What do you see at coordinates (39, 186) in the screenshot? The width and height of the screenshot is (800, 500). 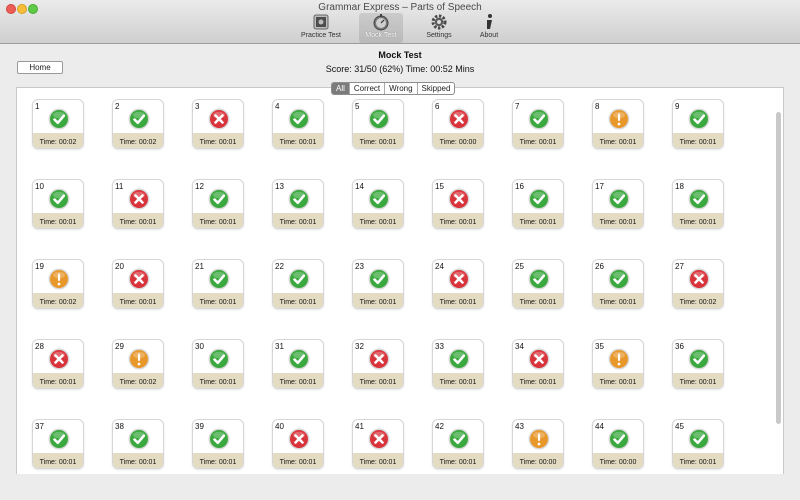 I see `question-number: 10` at bounding box center [39, 186].